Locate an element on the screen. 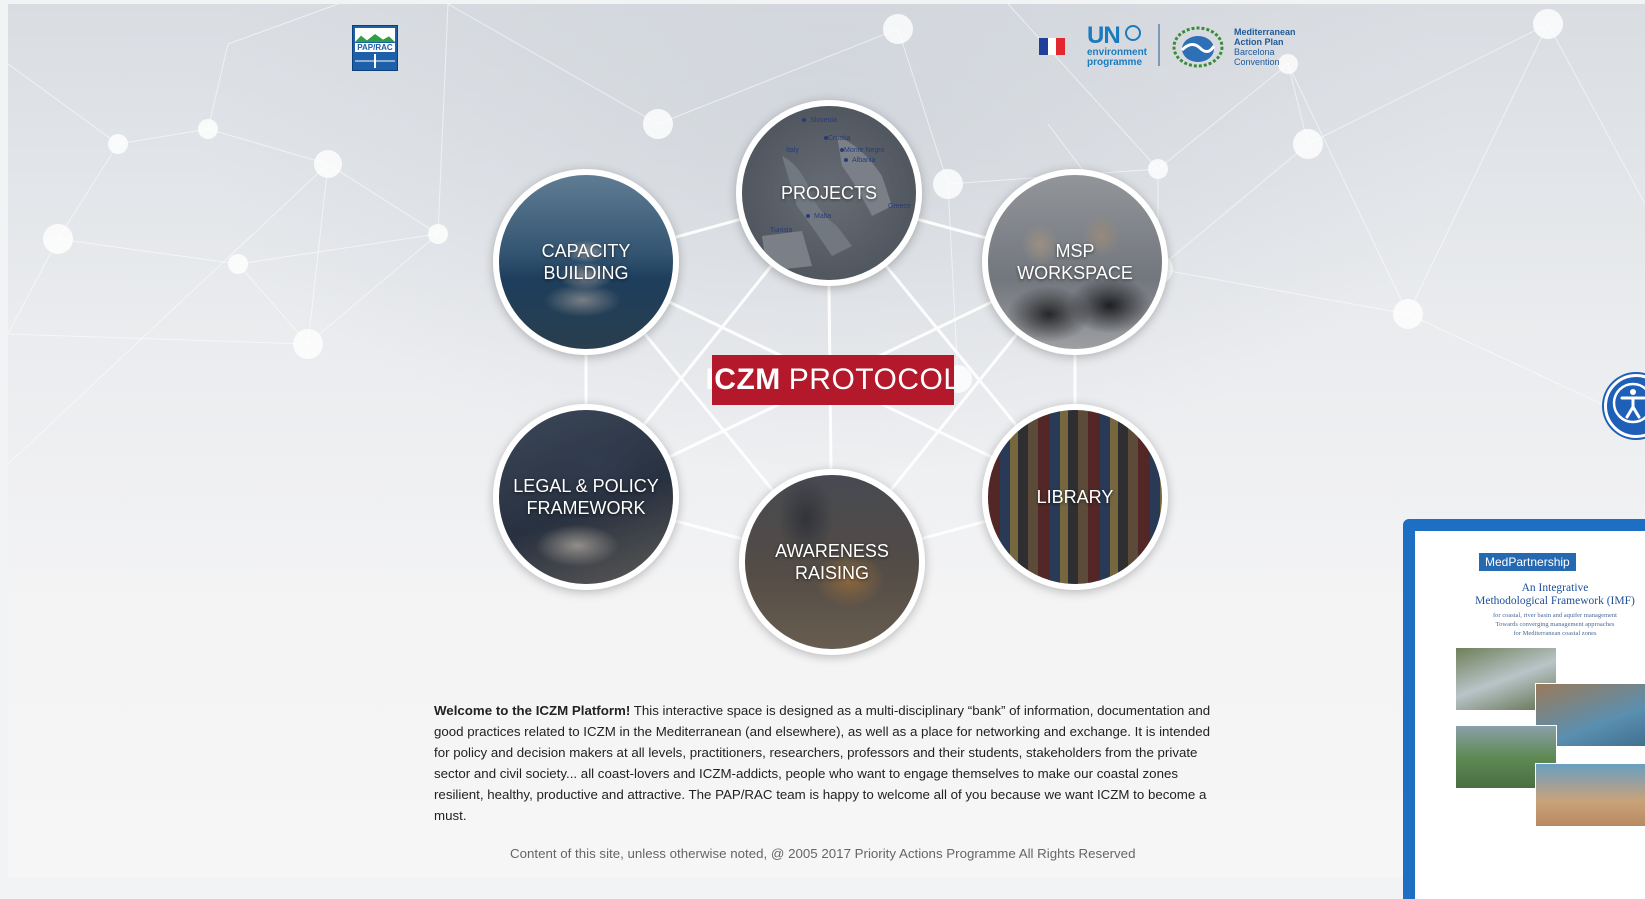 The image size is (1645, 899). legal-policy-circle: LEGAL & POLICY FRAMEWORK is located at coordinates (586, 497).